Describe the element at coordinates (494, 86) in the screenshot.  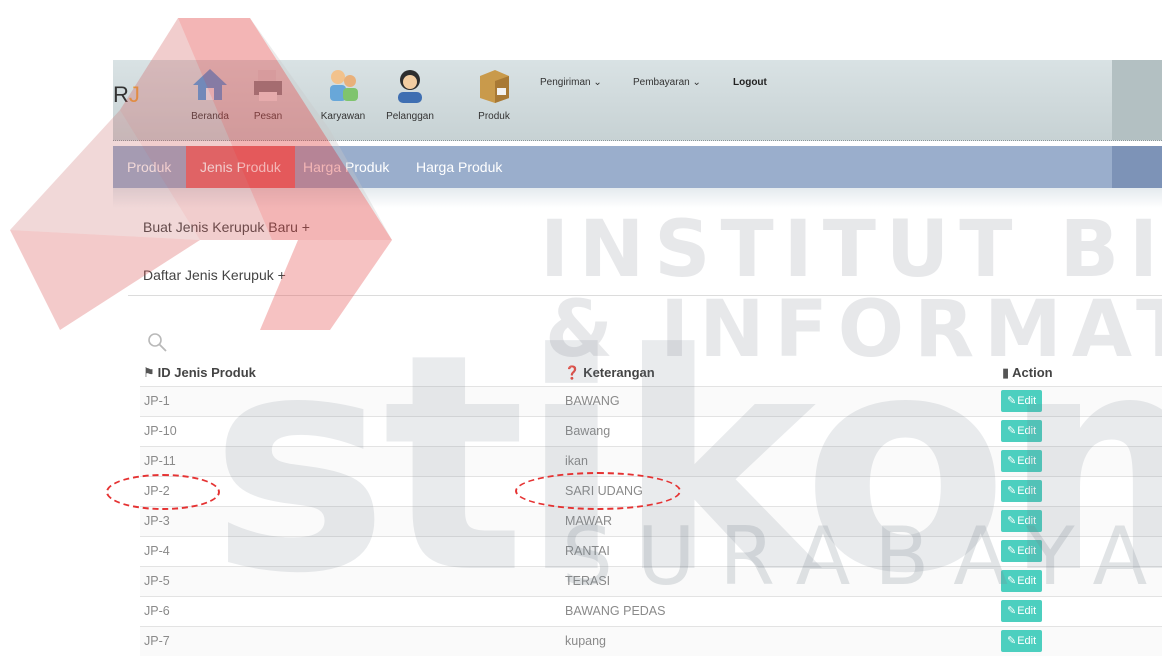
I see `box-icon` at that location.